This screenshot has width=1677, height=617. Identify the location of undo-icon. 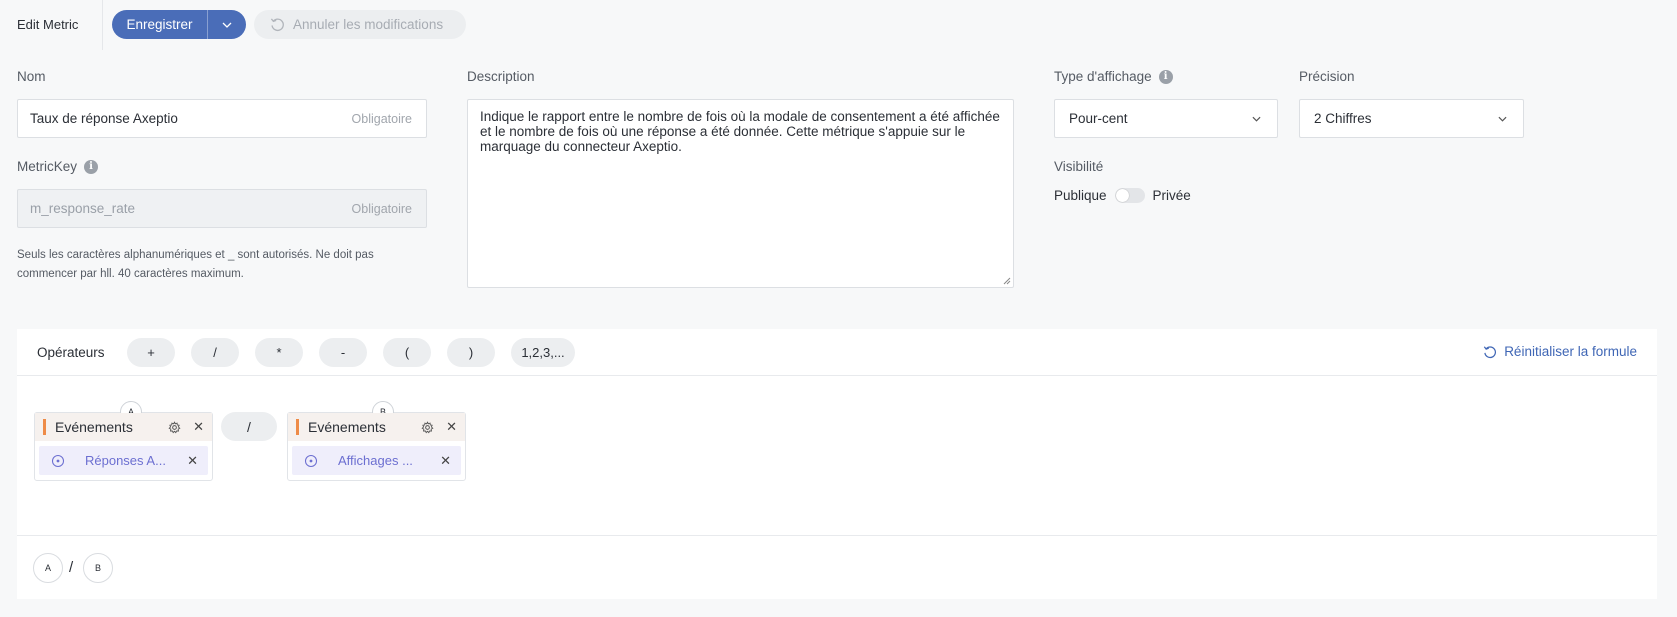
(277, 25).